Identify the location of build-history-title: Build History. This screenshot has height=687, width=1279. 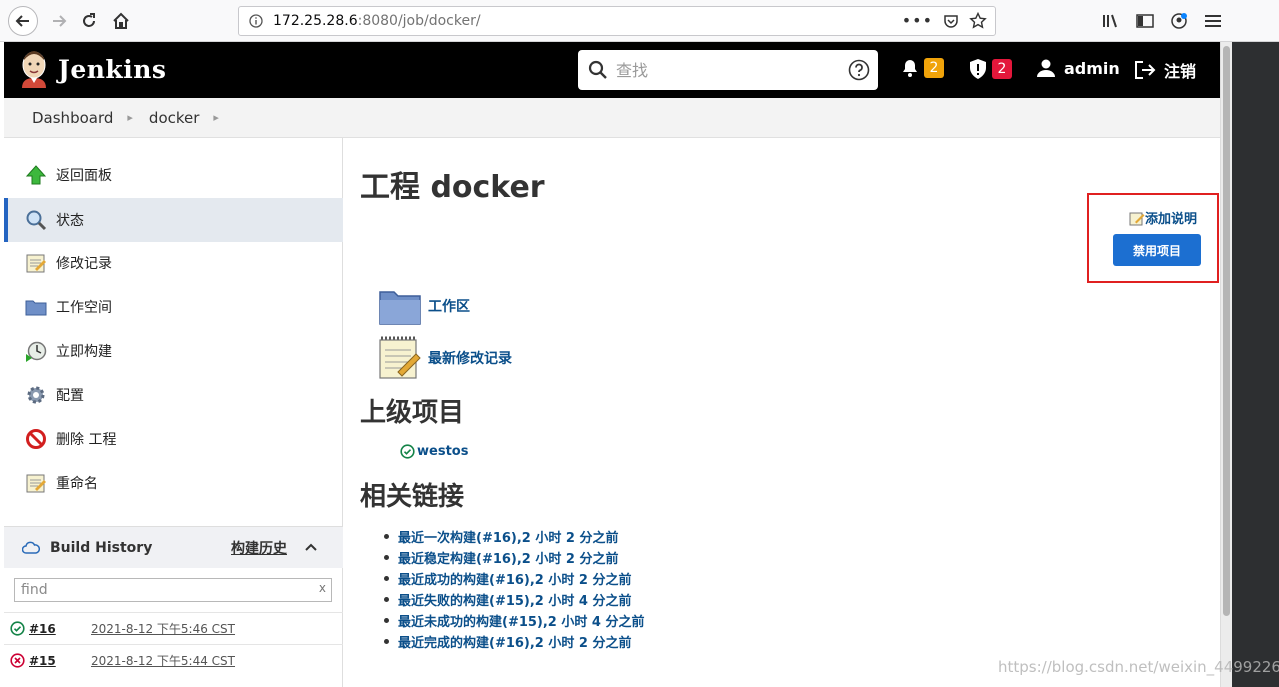
(101, 547).